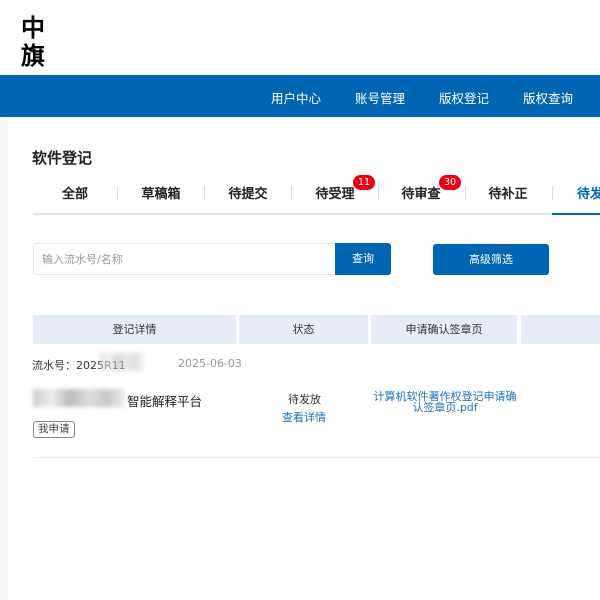  Describe the element at coordinates (491, 259) in the screenshot. I see `advanced-filter-button: 高级筛选` at that location.